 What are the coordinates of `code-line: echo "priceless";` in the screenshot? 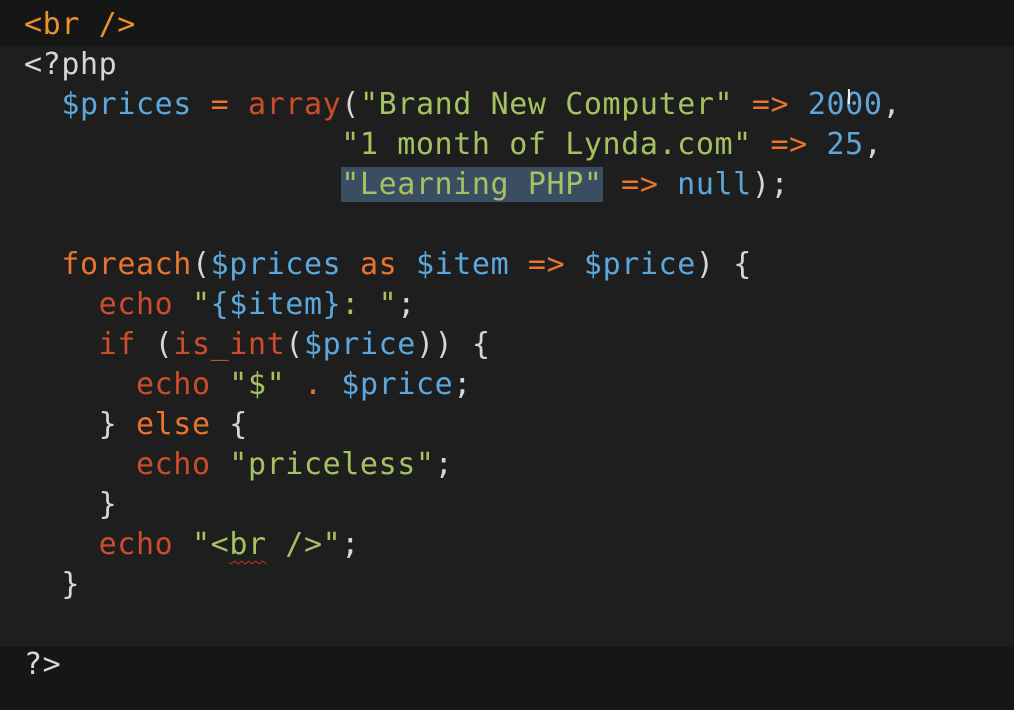 It's located at (238, 465).